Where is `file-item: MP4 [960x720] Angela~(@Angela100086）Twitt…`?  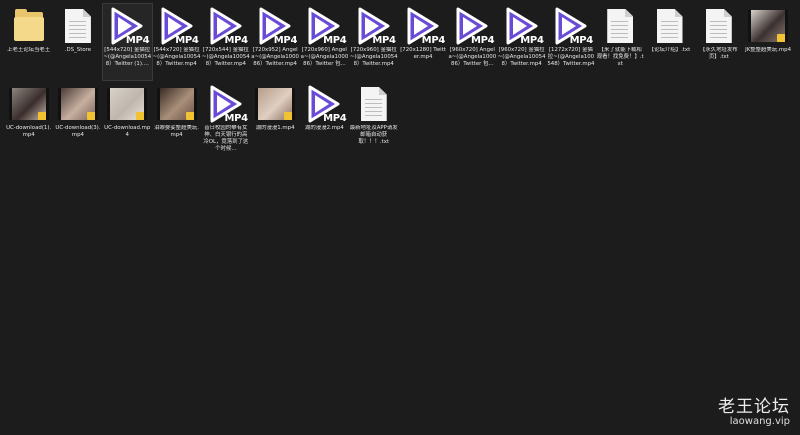 file-item: MP4 [960x720] Angela~(@Angela100086）Twitt… is located at coordinates (472, 42).